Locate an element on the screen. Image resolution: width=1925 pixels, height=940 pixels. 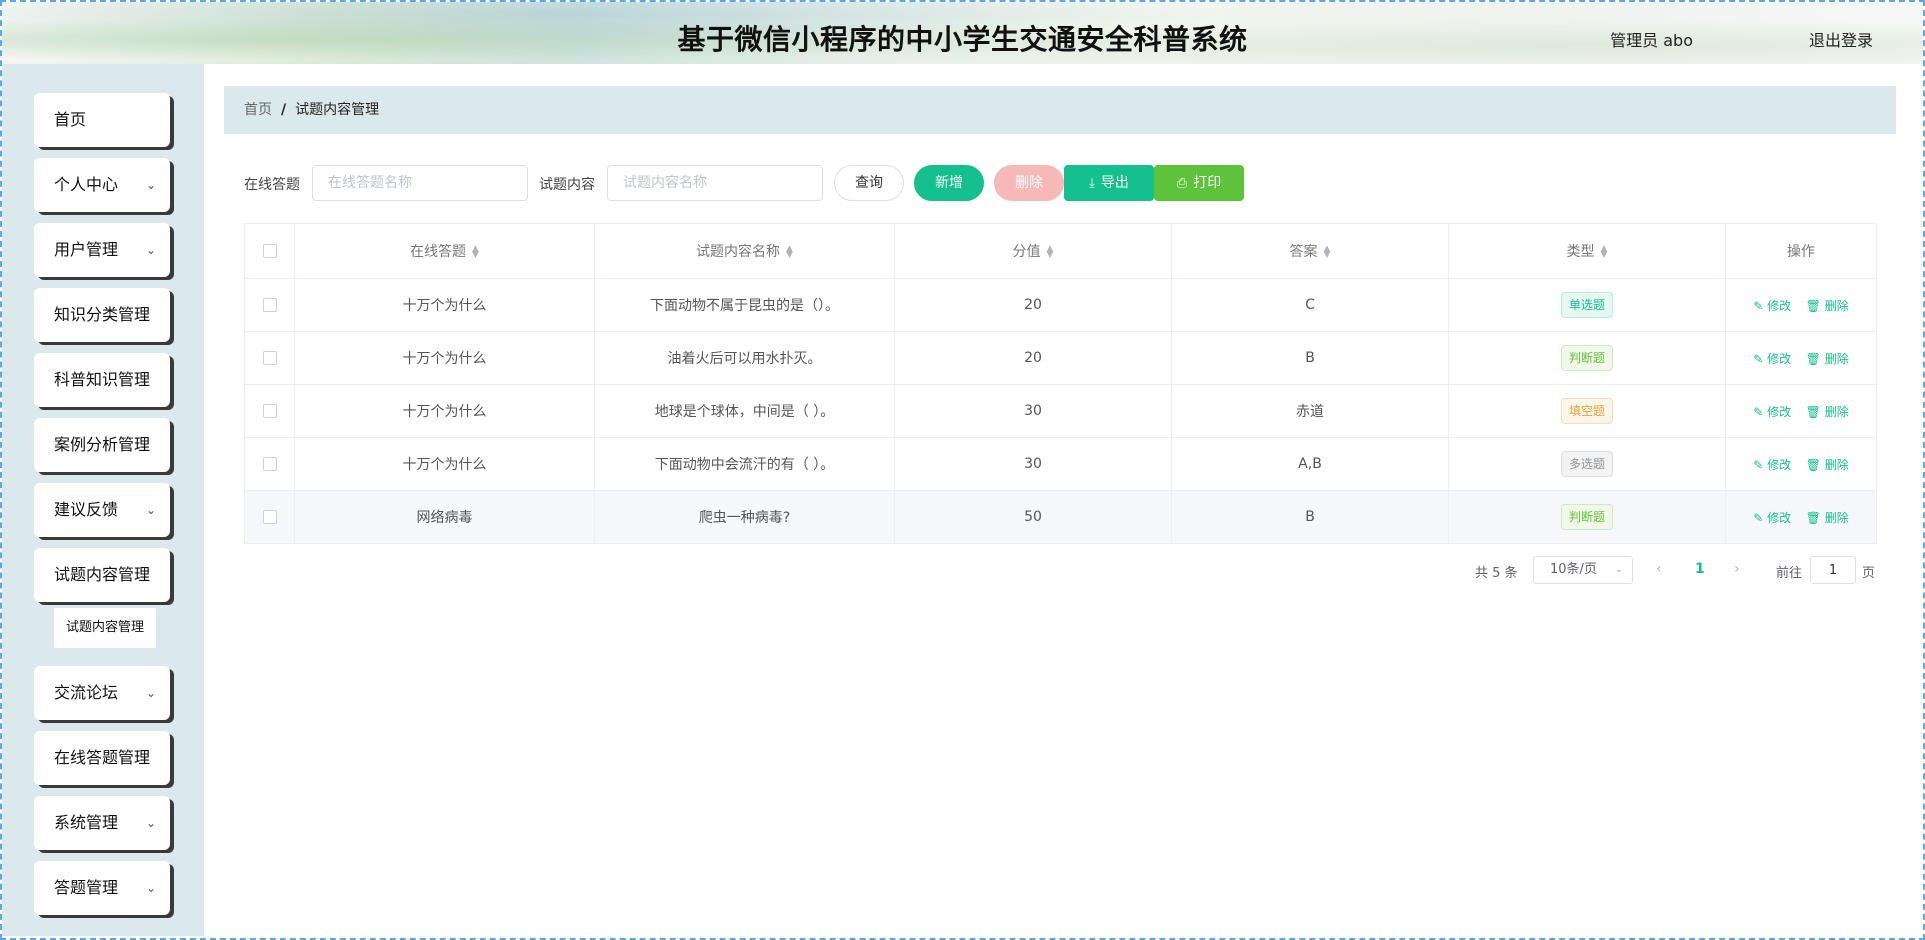
submenu-item-question-management: 试题内容管理 is located at coordinates (105, 628).